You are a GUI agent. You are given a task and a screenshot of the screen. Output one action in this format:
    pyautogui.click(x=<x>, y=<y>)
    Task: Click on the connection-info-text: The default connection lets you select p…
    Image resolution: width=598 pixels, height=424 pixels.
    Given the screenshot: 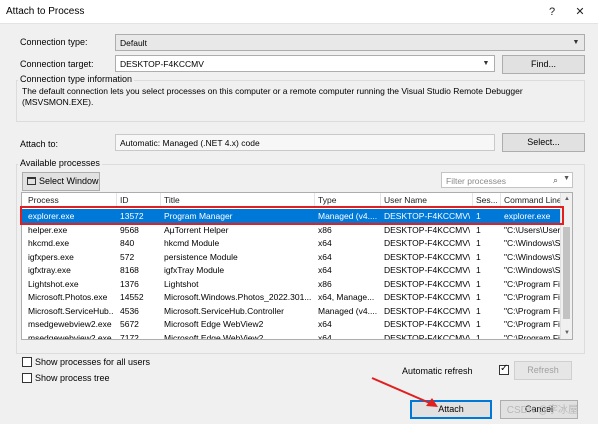 What is the action you would take?
    pyautogui.click(x=272, y=96)
    